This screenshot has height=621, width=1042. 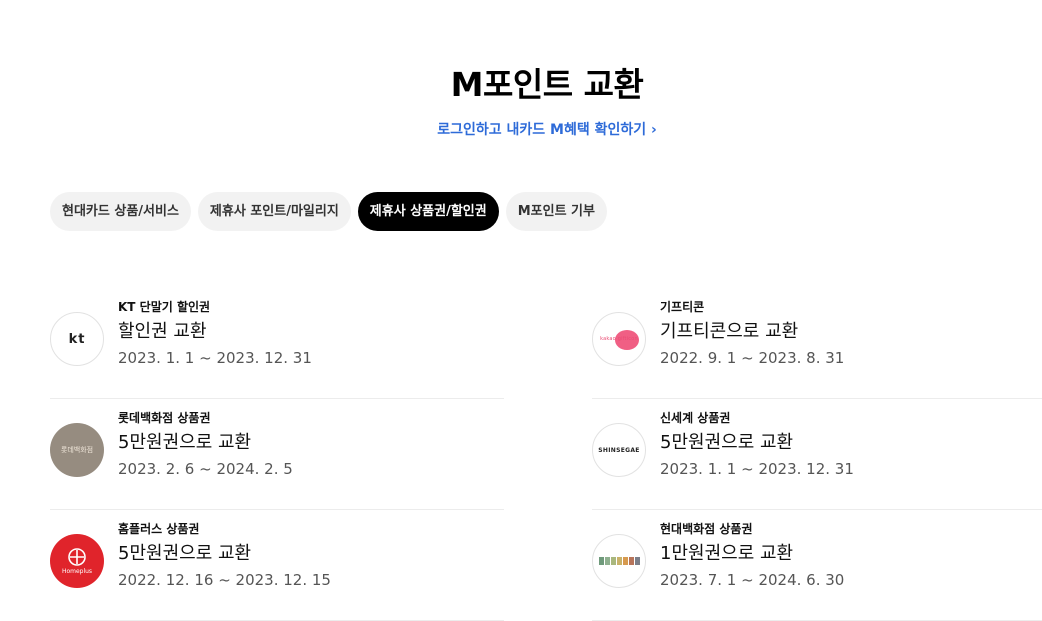 I want to click on gifticon-logo-text: kakao gifticon, so click(x=619, y=339).